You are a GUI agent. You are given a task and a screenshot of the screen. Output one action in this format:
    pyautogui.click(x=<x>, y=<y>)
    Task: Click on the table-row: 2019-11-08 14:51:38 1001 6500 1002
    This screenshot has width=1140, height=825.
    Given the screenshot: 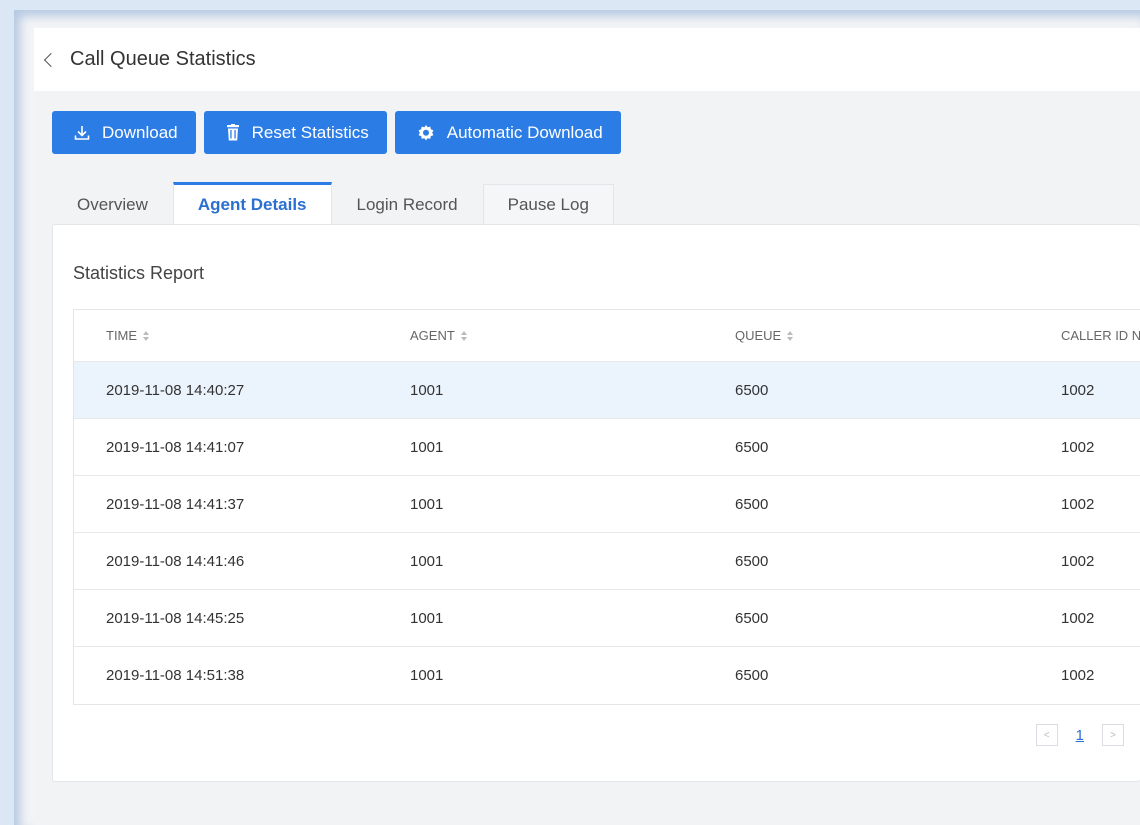 What is the action you would take?
    pyautogui.click(x=607, y=675)
    